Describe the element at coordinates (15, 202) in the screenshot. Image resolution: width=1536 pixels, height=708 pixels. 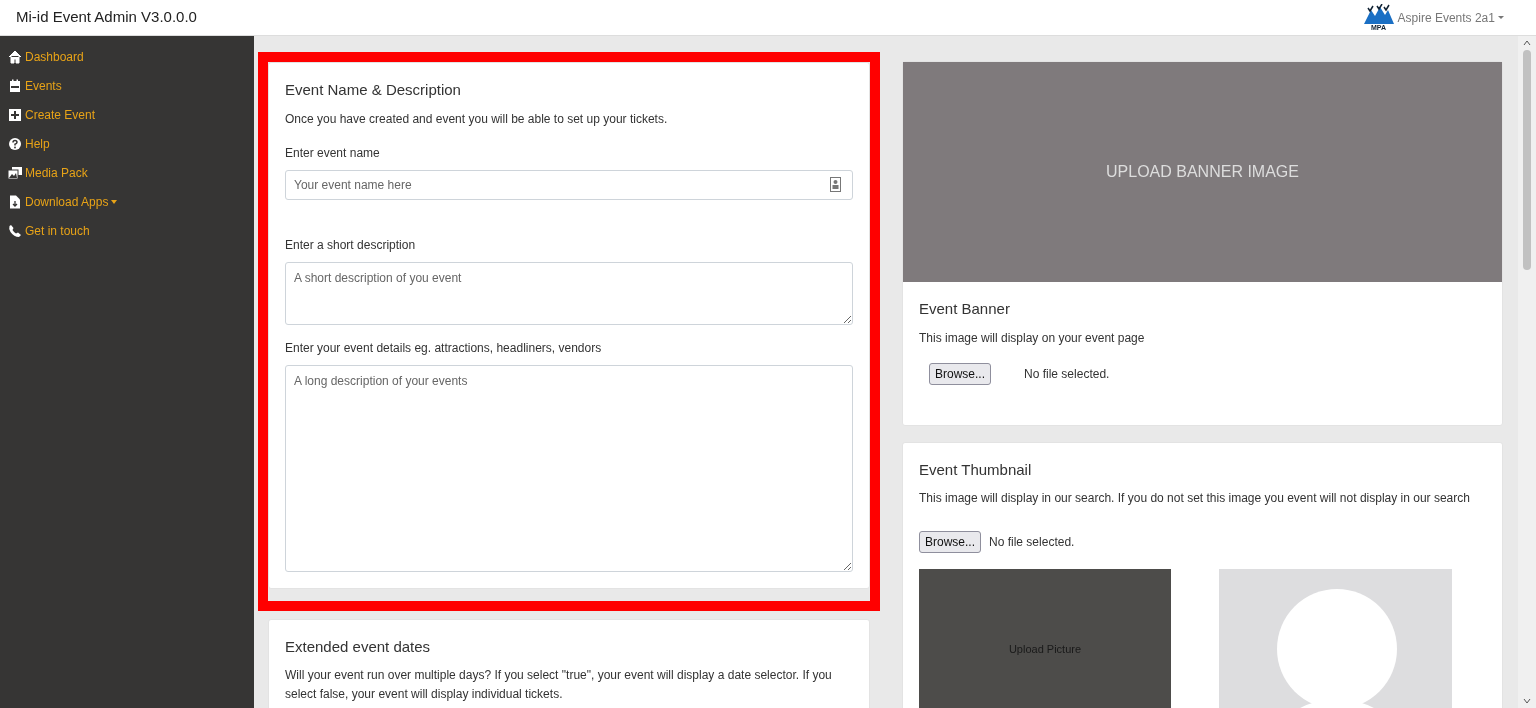
I see `file-download-icon` at that location.